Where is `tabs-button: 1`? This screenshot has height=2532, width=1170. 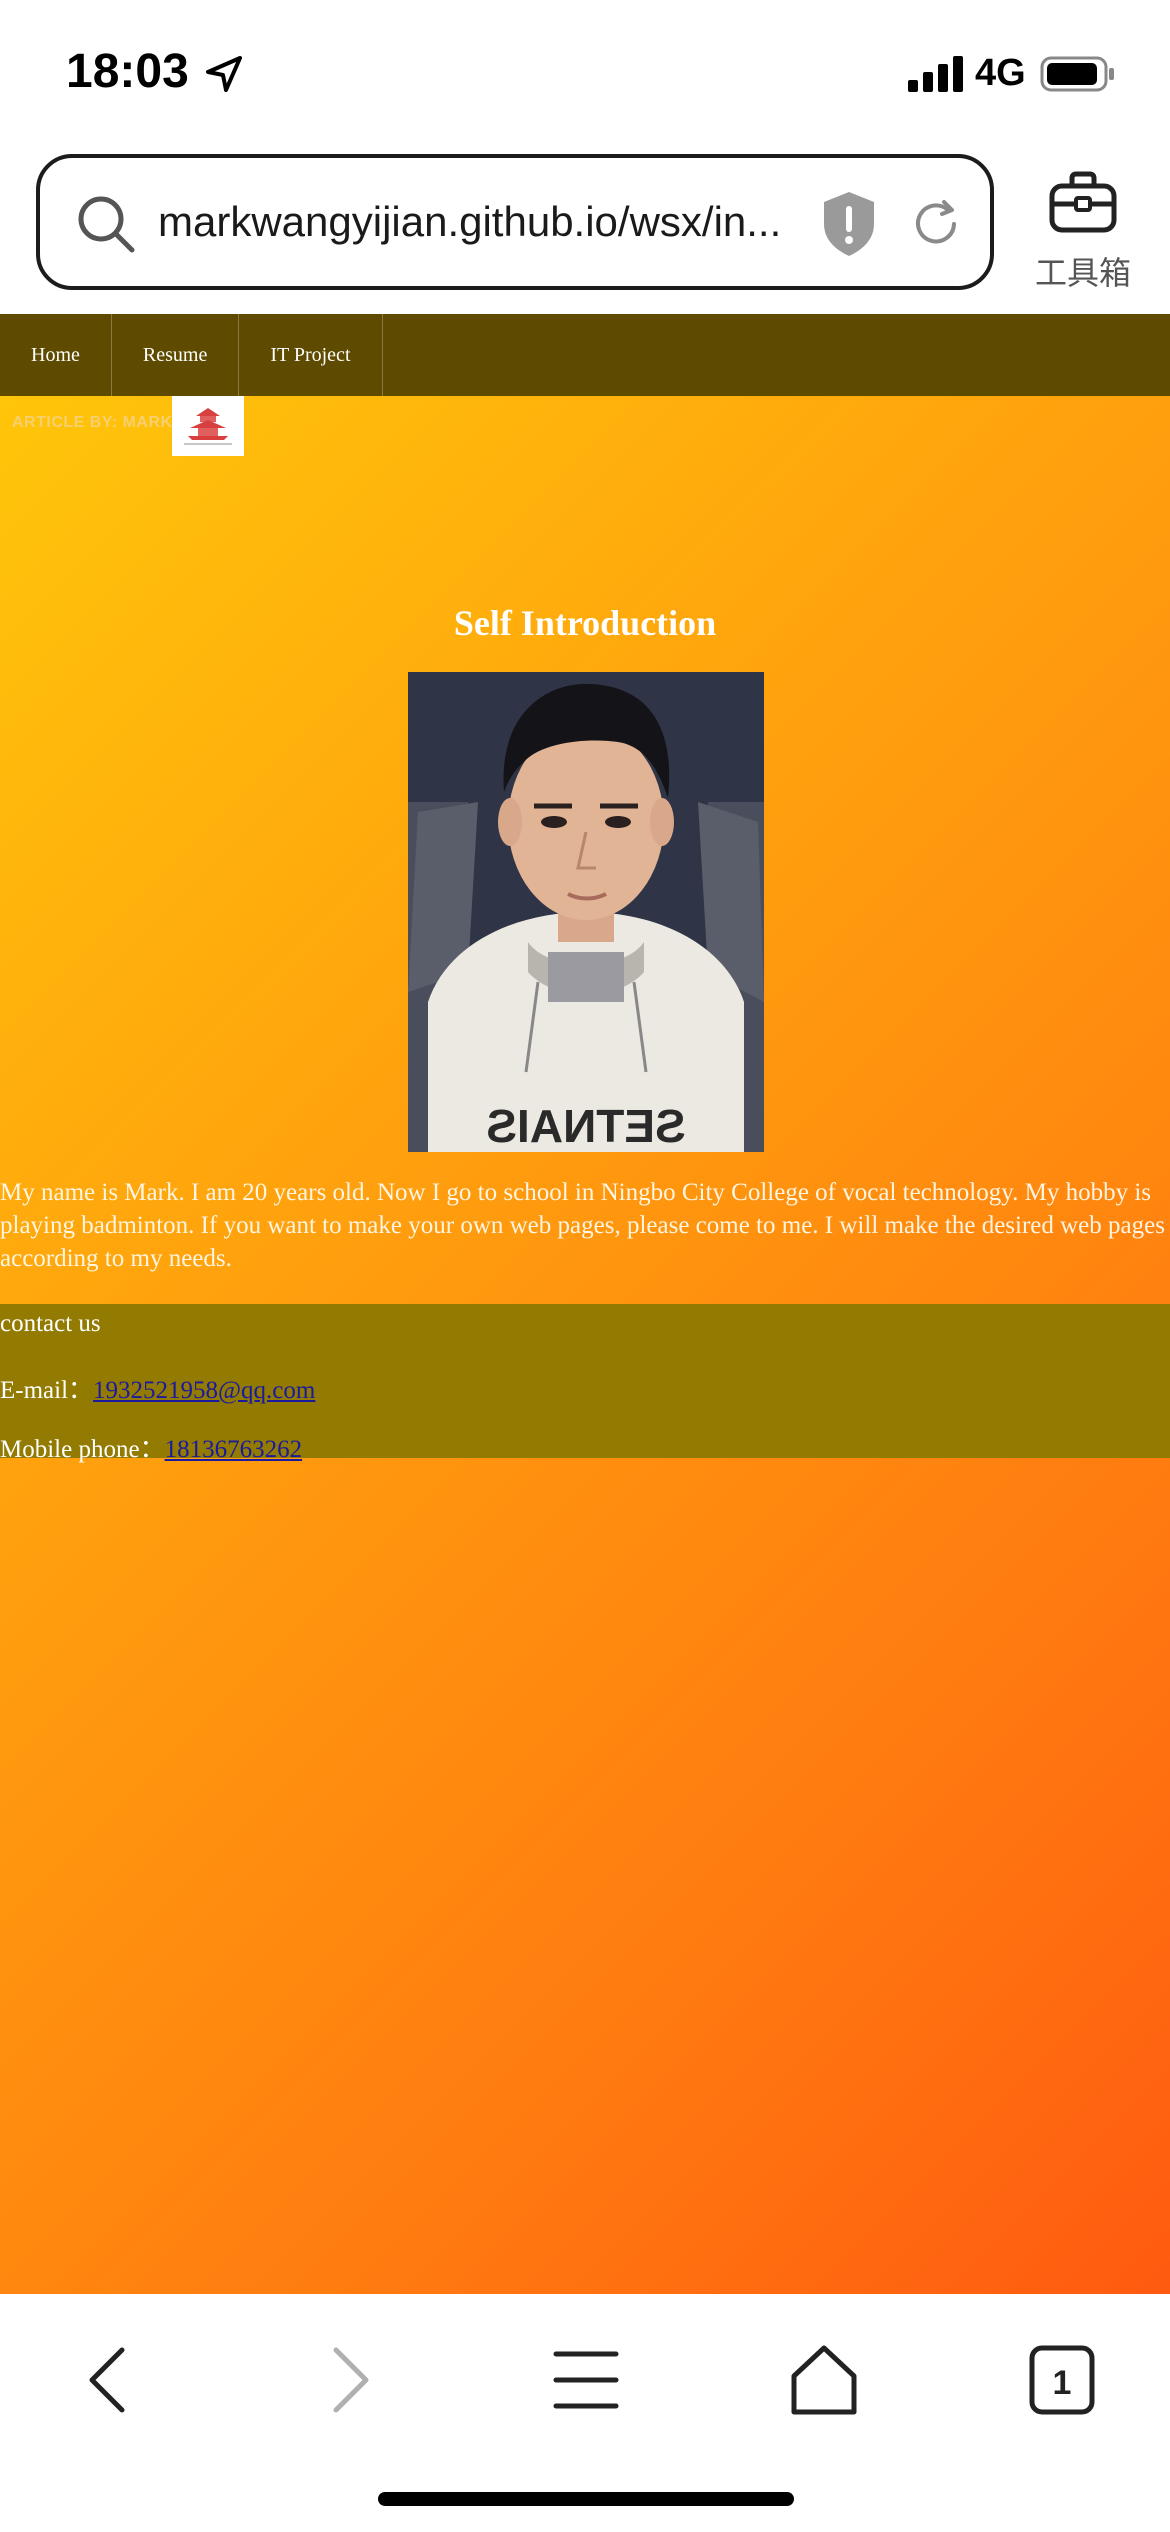 tabs-button: 1 is located at coordinates (1062, 2380).